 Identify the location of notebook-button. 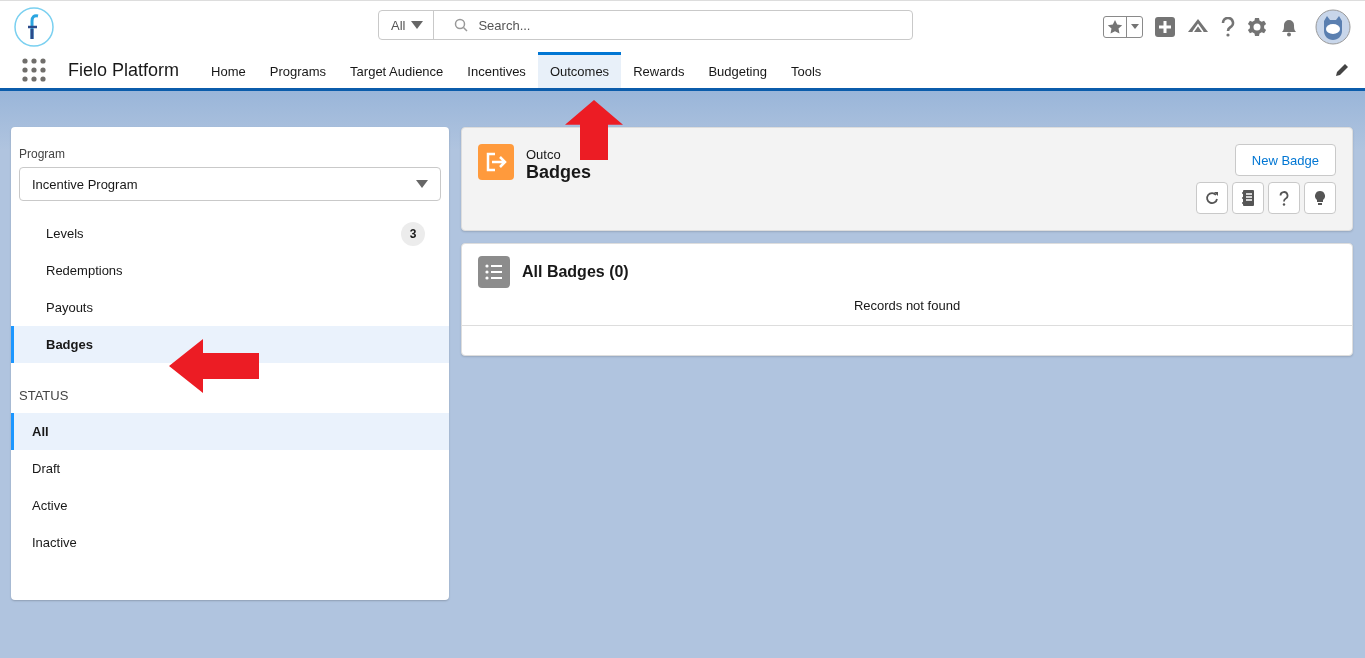
(1248, 198).